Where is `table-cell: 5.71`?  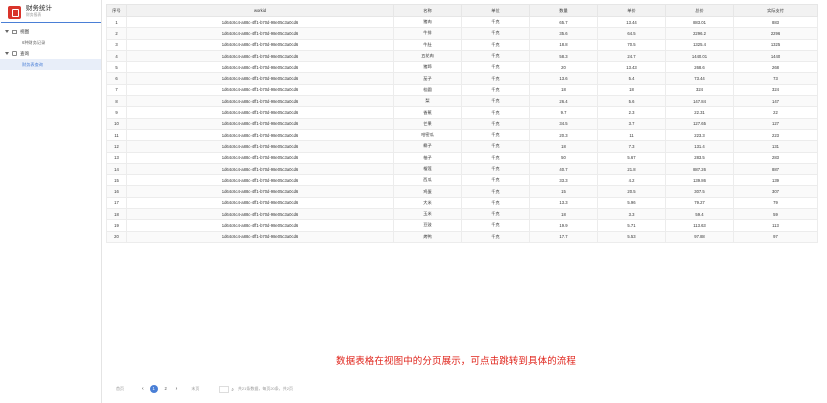 table-cell: 5.71 is located at coordinates (631, 225).